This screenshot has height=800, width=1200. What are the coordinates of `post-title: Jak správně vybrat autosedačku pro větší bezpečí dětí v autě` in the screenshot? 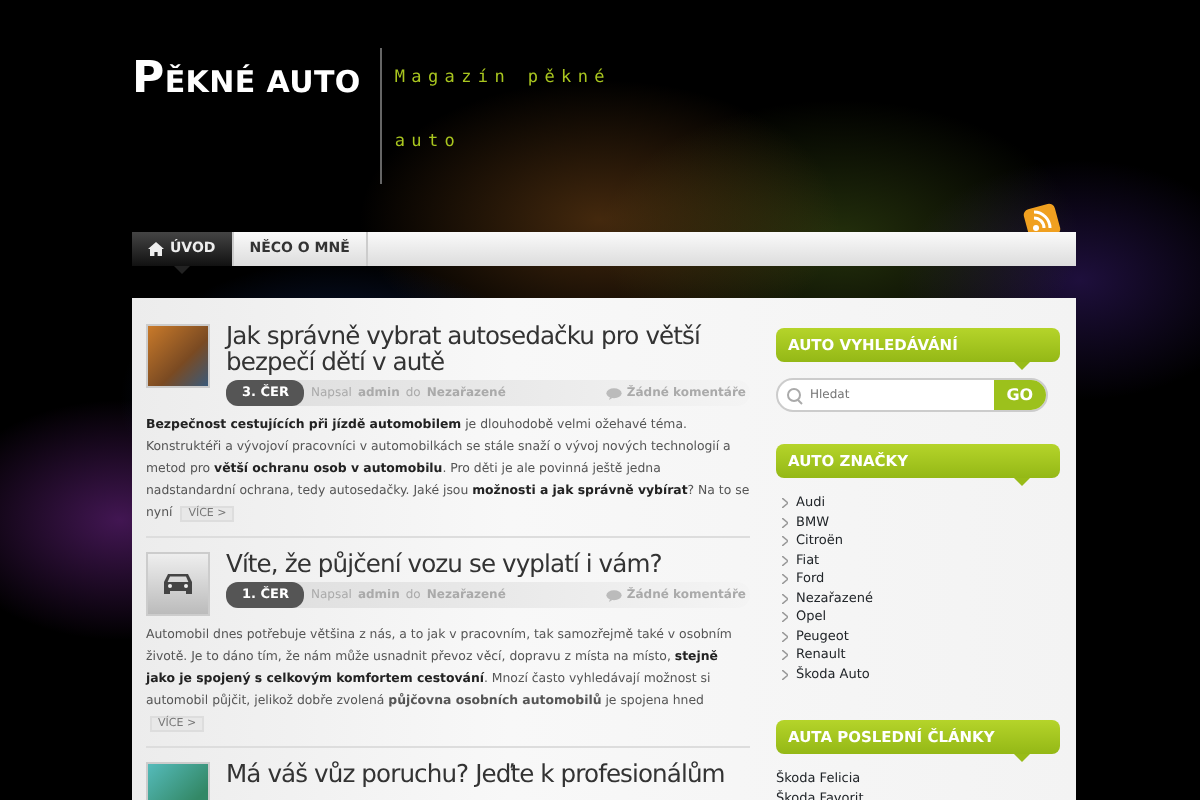 It's located at (488, 350).